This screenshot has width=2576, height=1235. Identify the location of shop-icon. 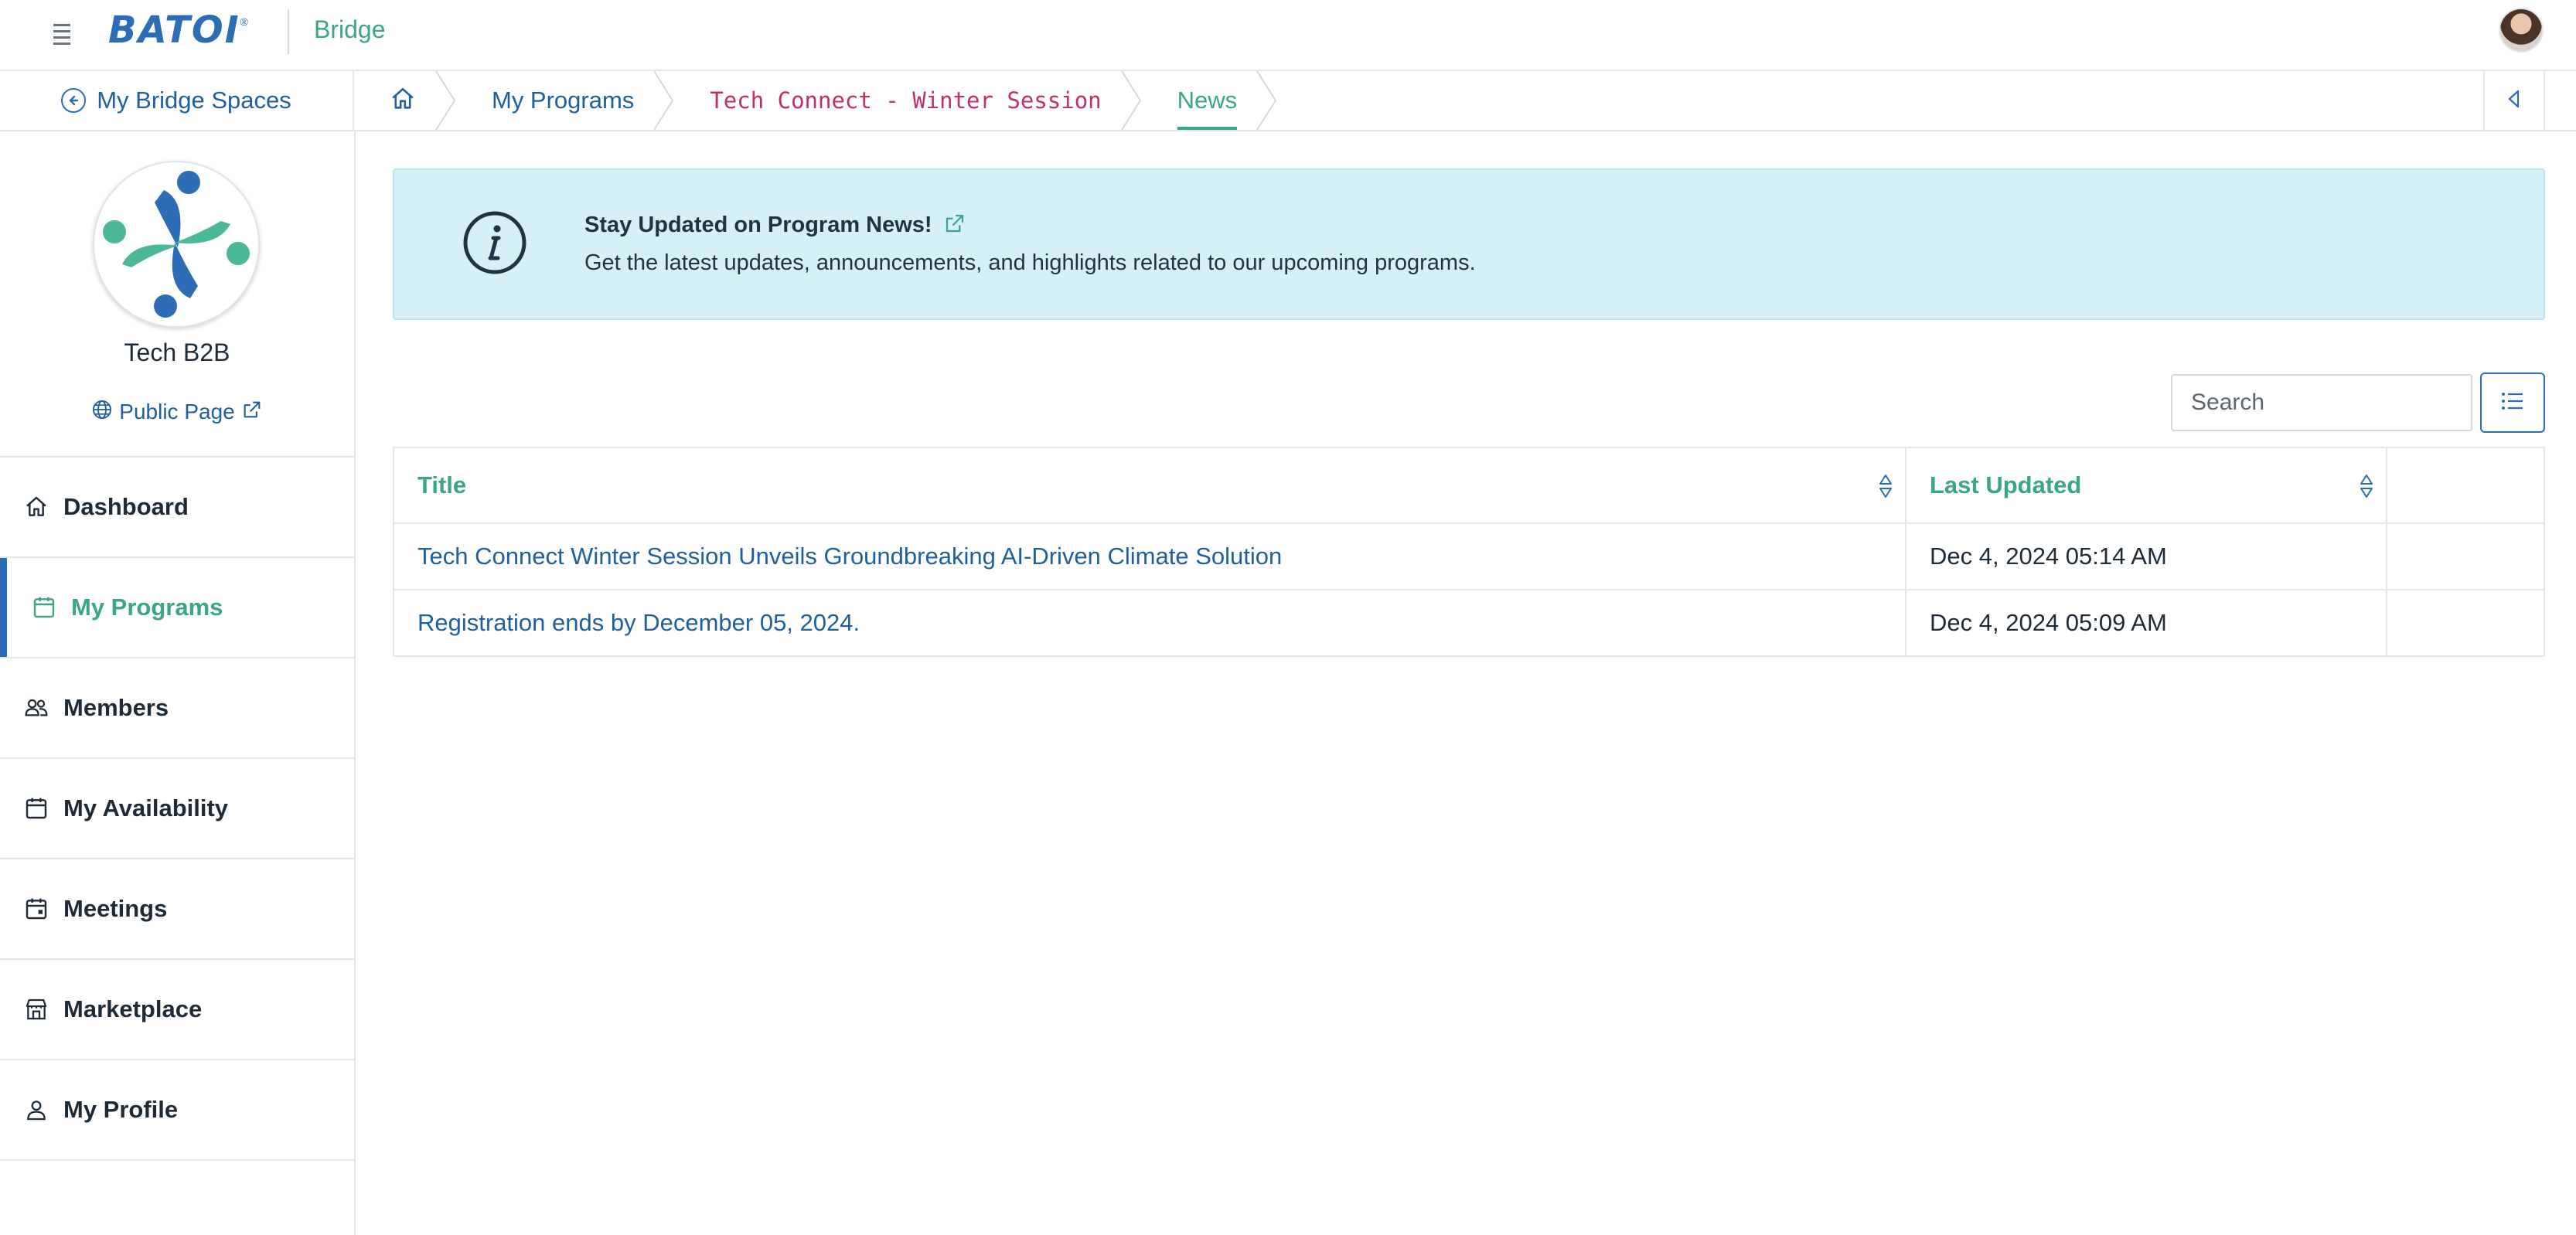
(36, 1009).